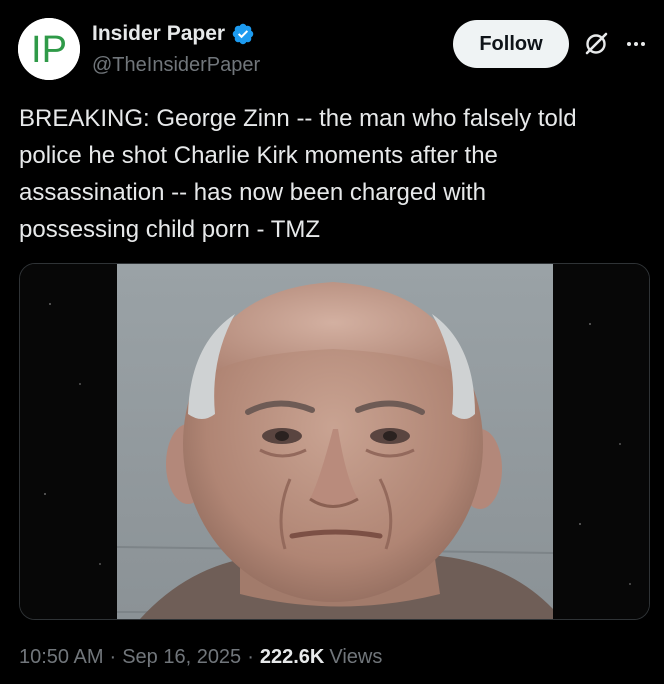 The height and width of the screenshot is (684, 664). I want to click on display-name: Insider Paper, so click(158, 34).